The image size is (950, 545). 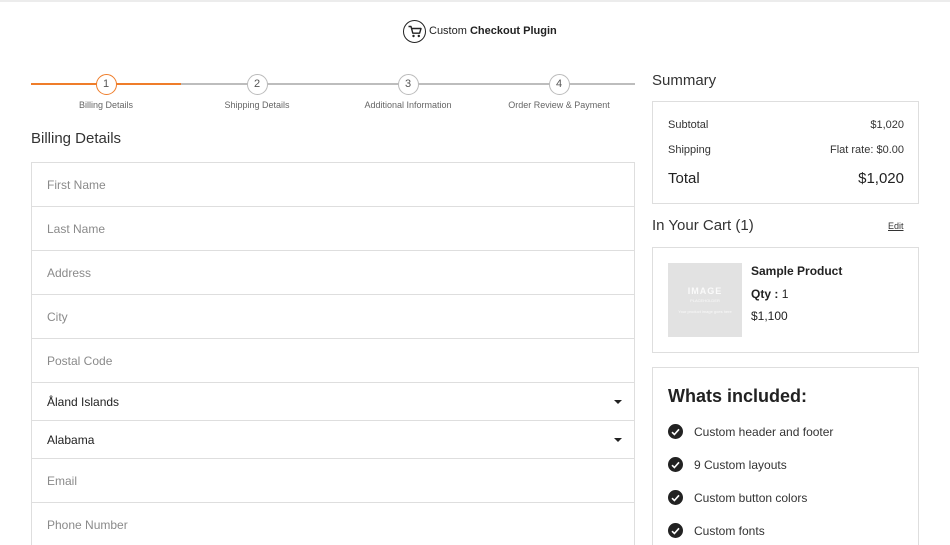 I want to click on step-number: 2, so click(x=257, y=84).